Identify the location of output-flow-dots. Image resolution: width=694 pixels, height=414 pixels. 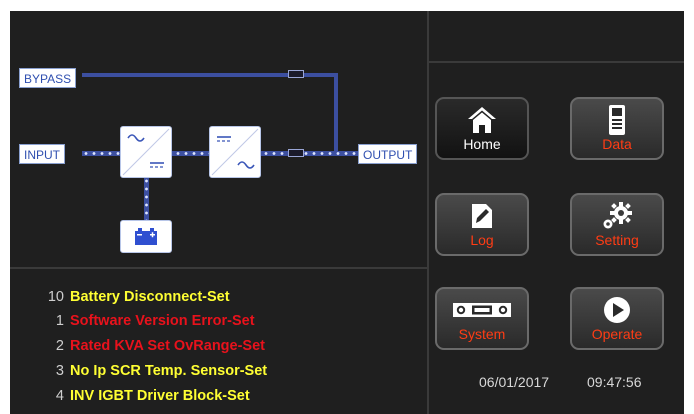
(312, 153).